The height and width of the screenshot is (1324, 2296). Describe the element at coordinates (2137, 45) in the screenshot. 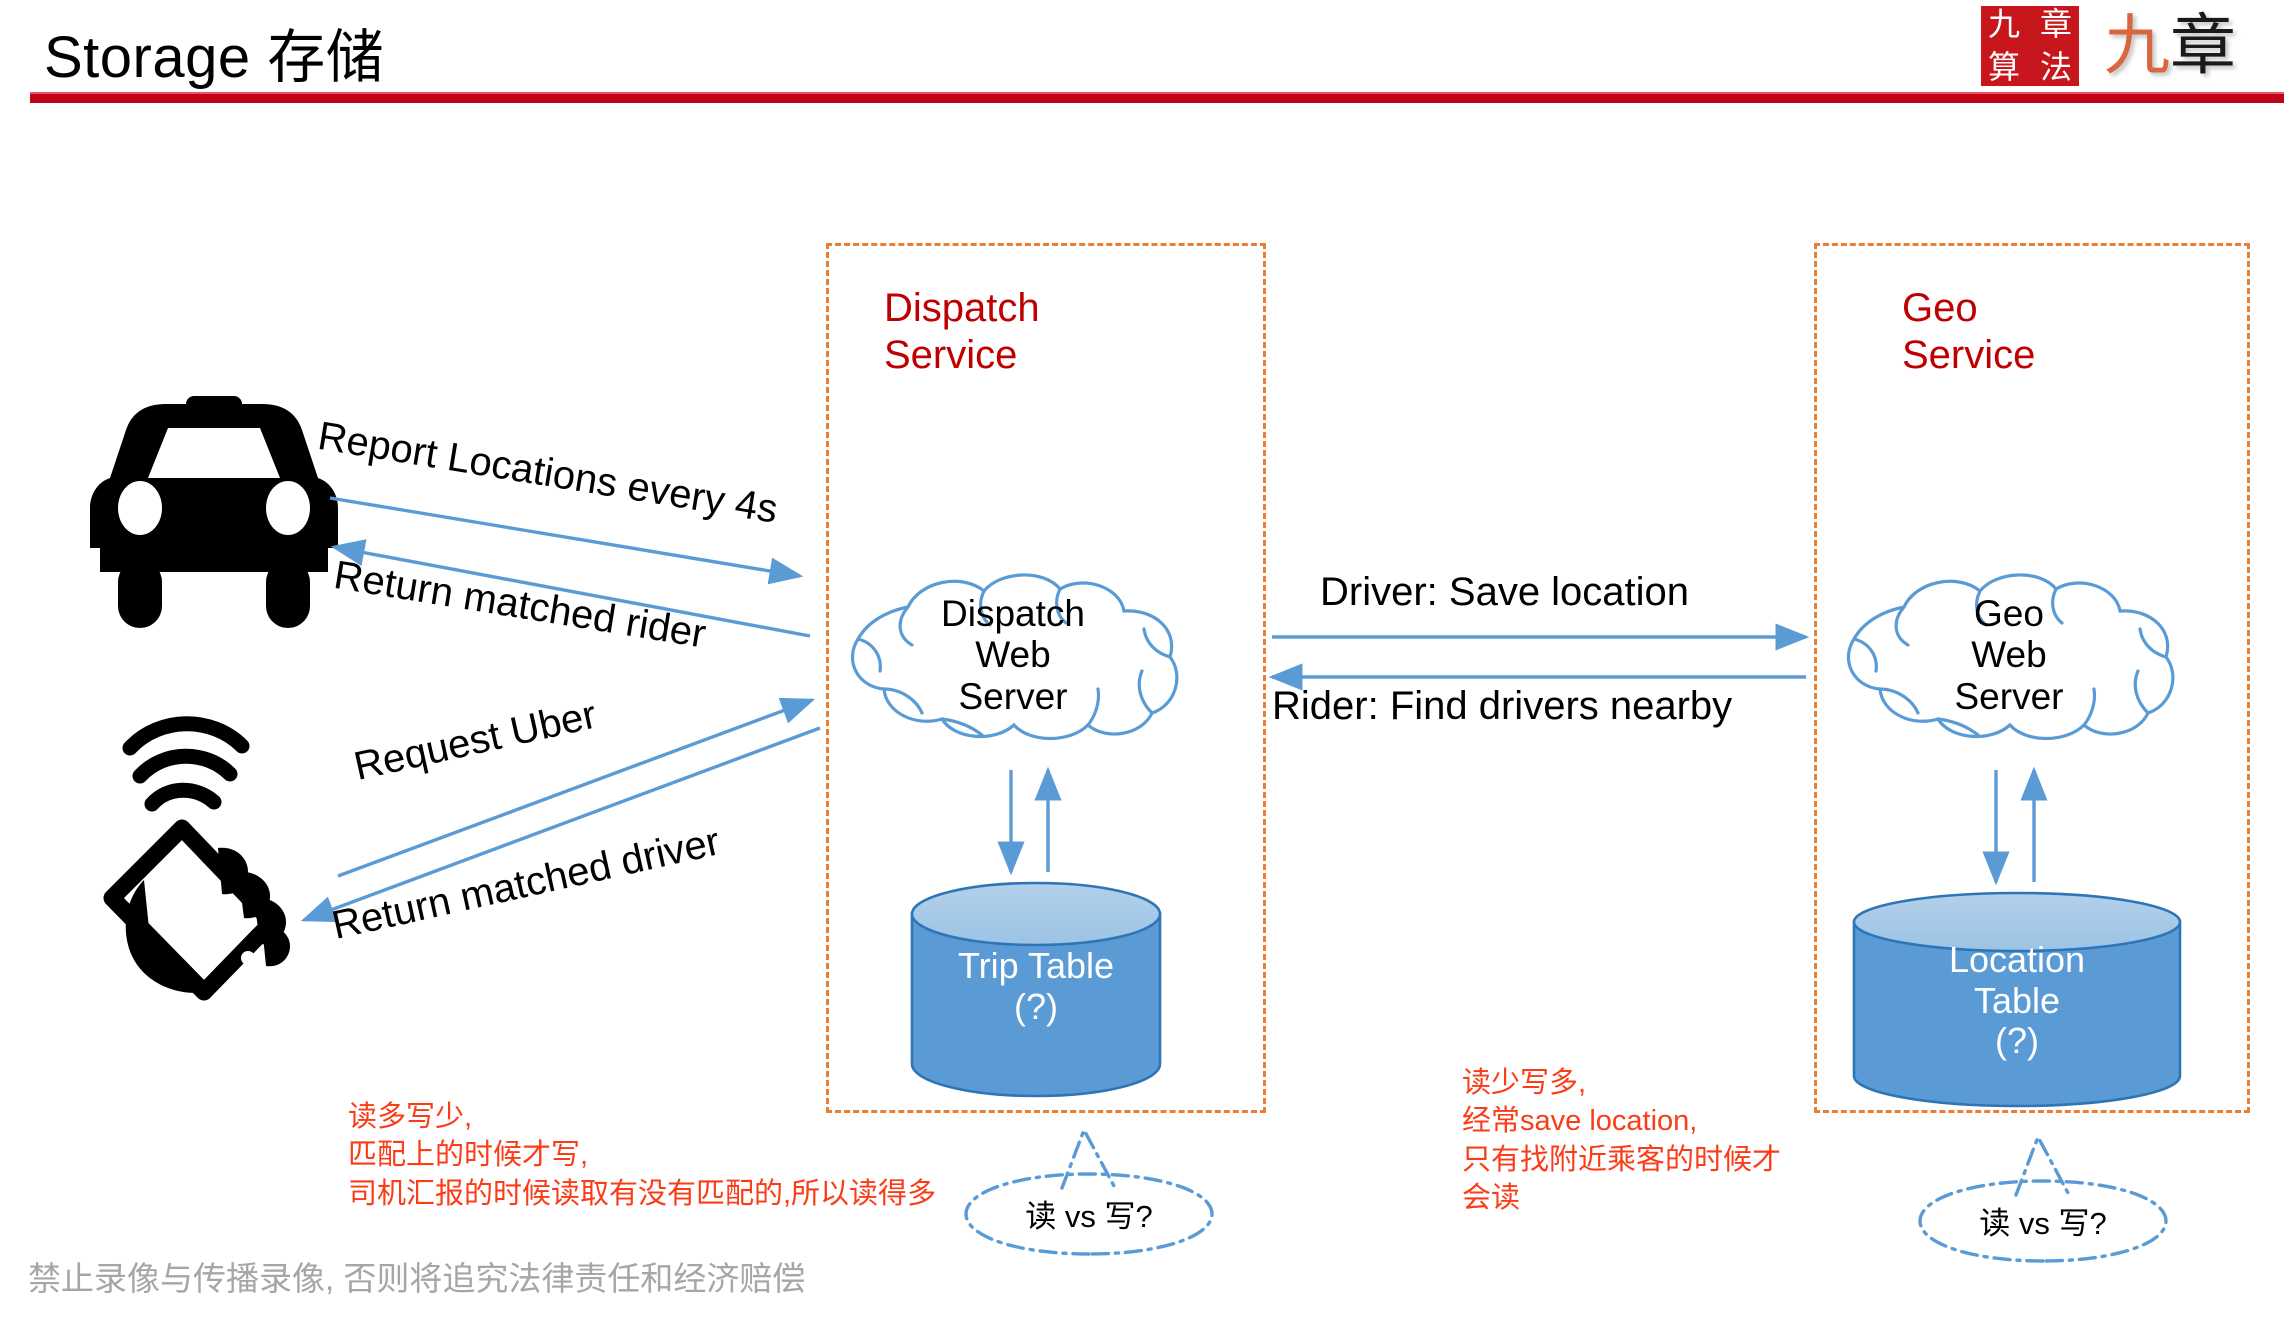

I see `wordmark-char-1: 九` at that location.